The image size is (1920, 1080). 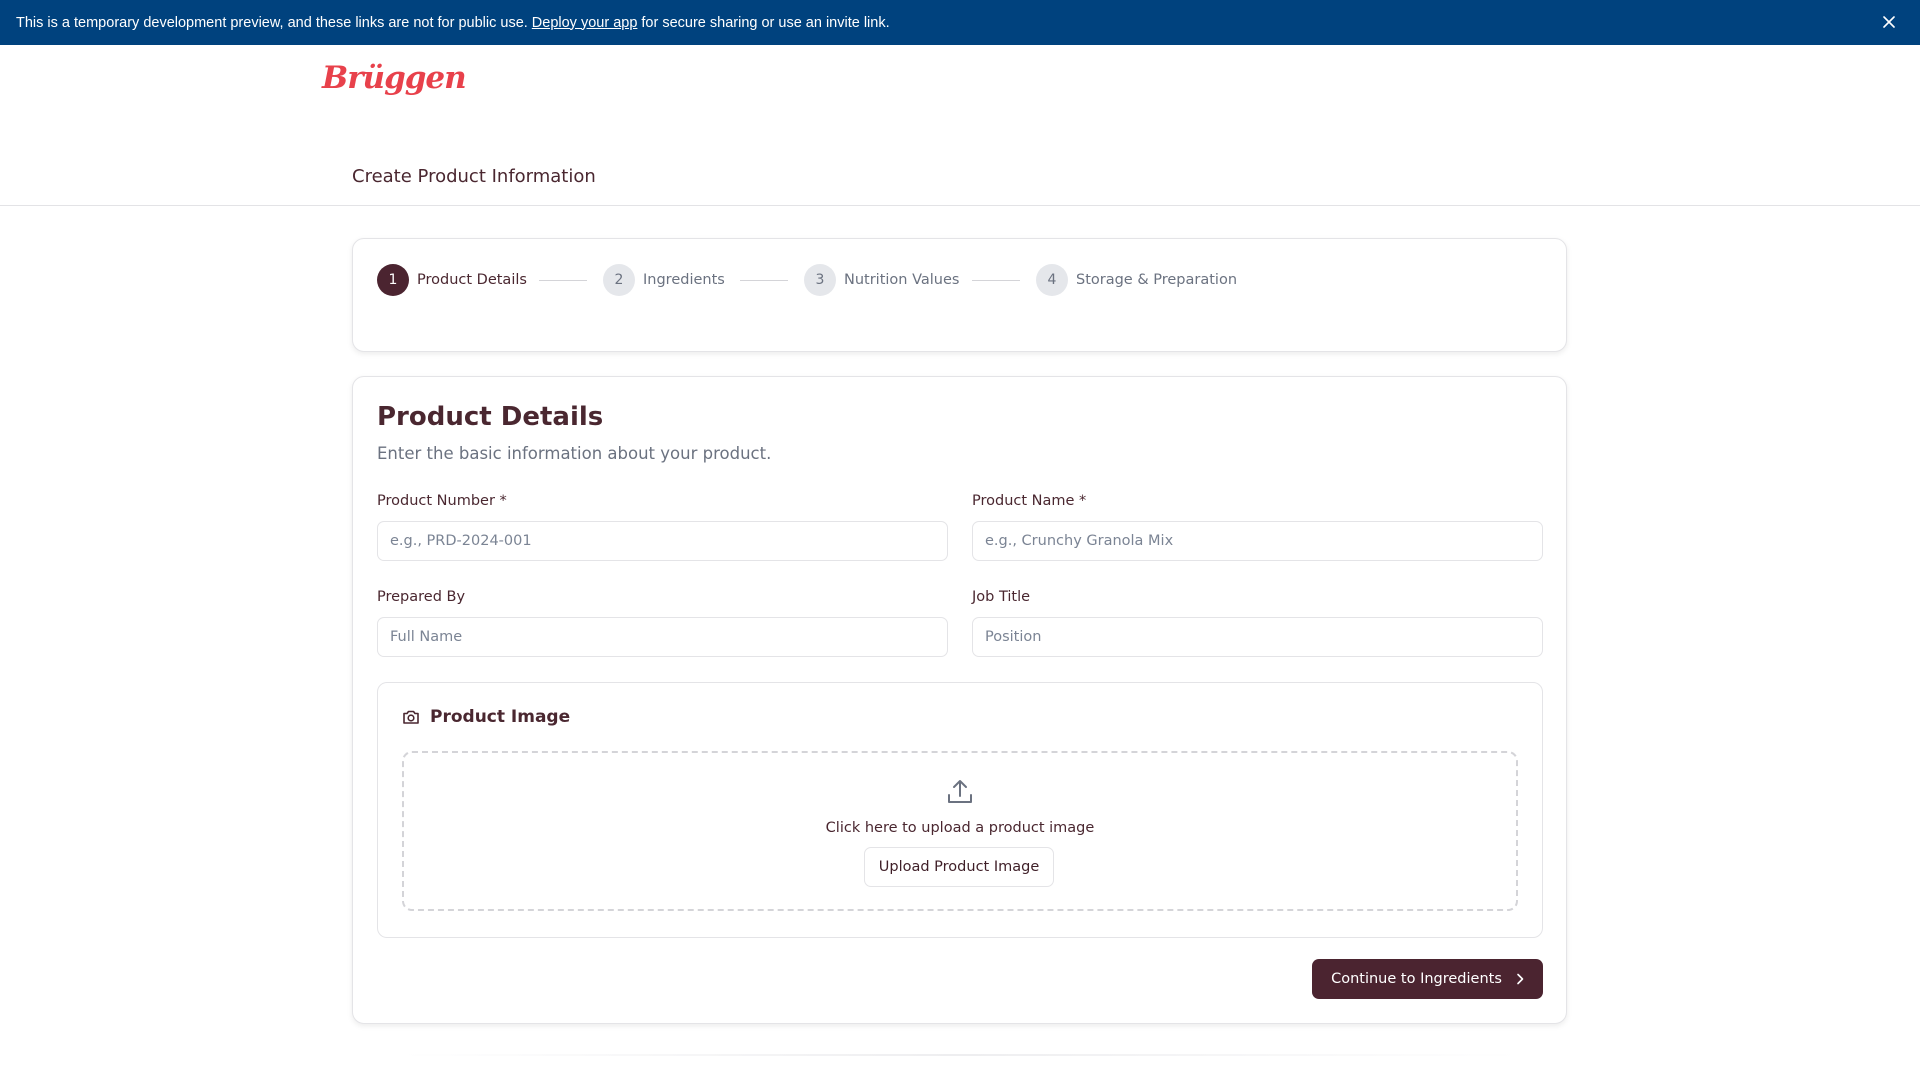 I want to click on bottom-fade-divider, so click(x=960, y=1055).